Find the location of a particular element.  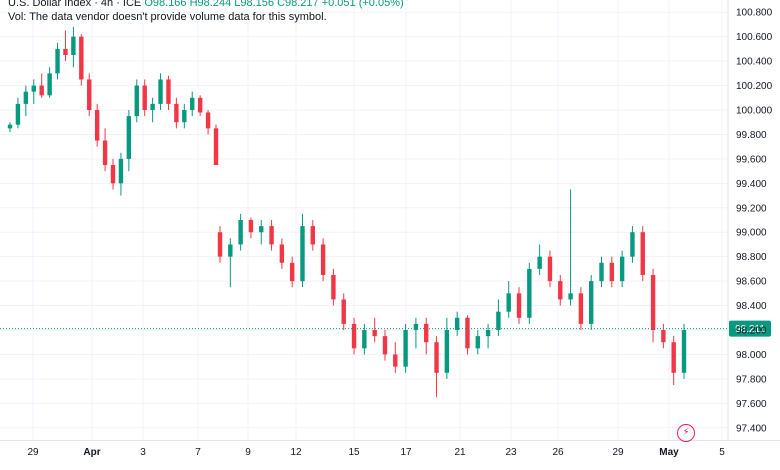

x-tick-label: 29 is located at coordinates (33, 452).